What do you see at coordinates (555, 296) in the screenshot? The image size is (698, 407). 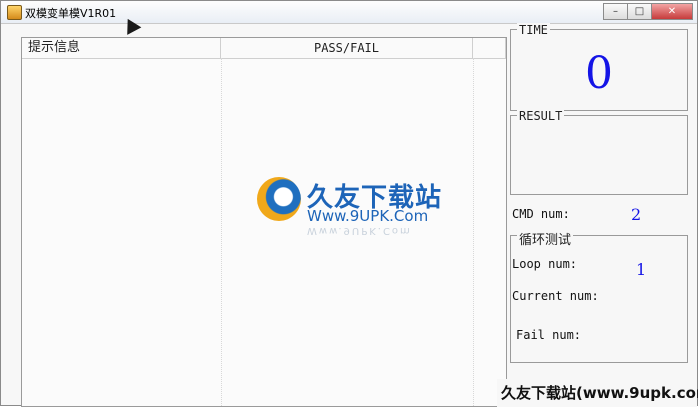 I see `current-num-label: Current num:` at bounding box center [555, 296].